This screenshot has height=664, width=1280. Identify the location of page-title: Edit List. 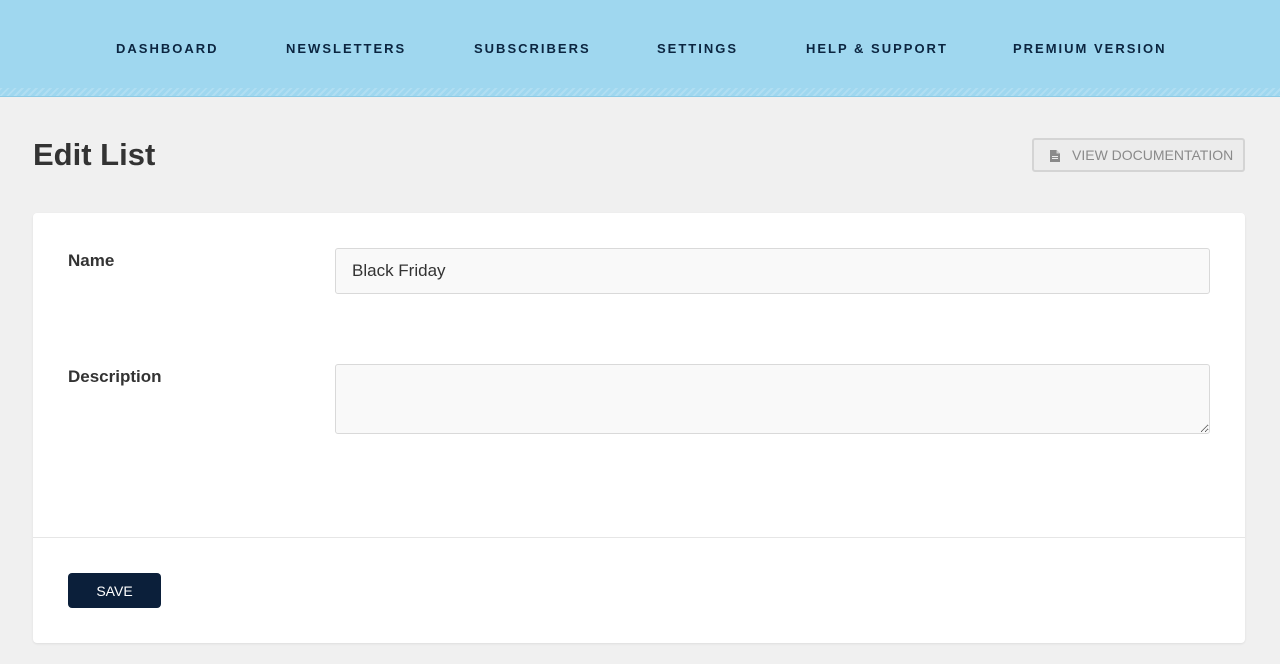
(94, 154).